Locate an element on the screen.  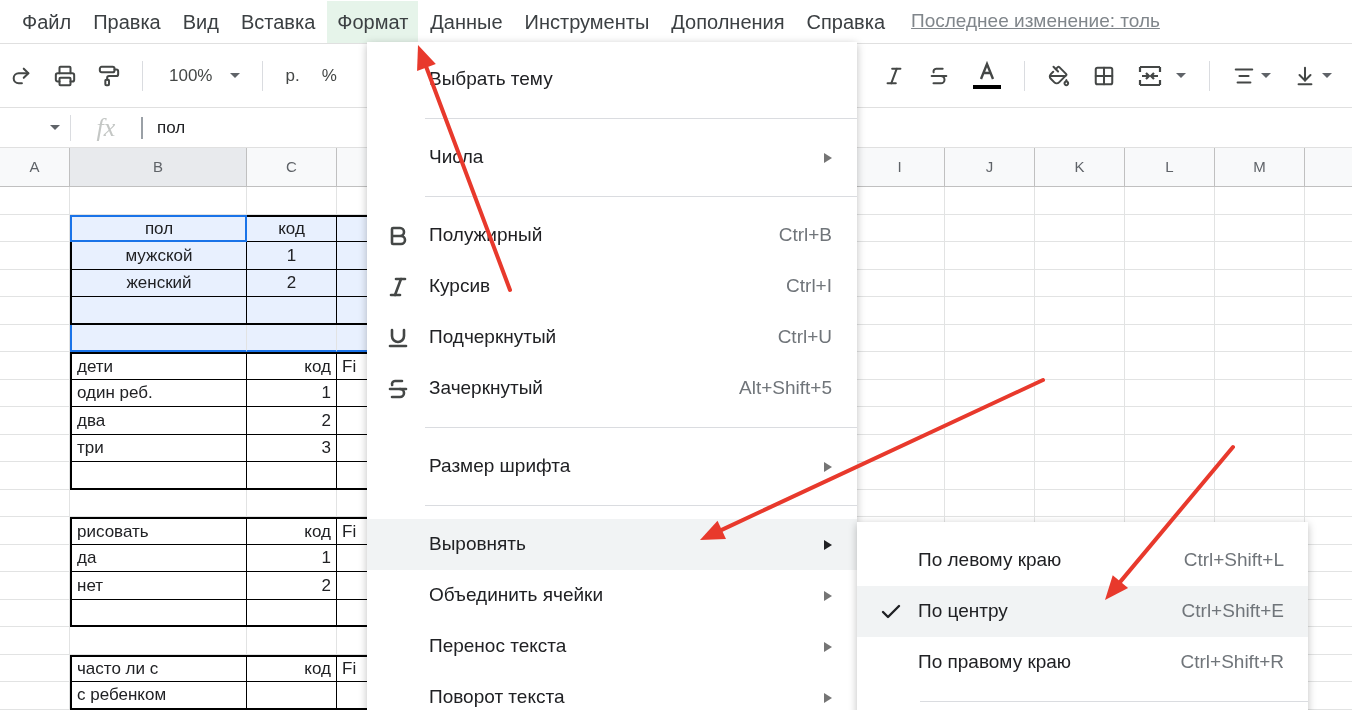
menu-item: Объединить ячейки is located at coordinates (612, 595).